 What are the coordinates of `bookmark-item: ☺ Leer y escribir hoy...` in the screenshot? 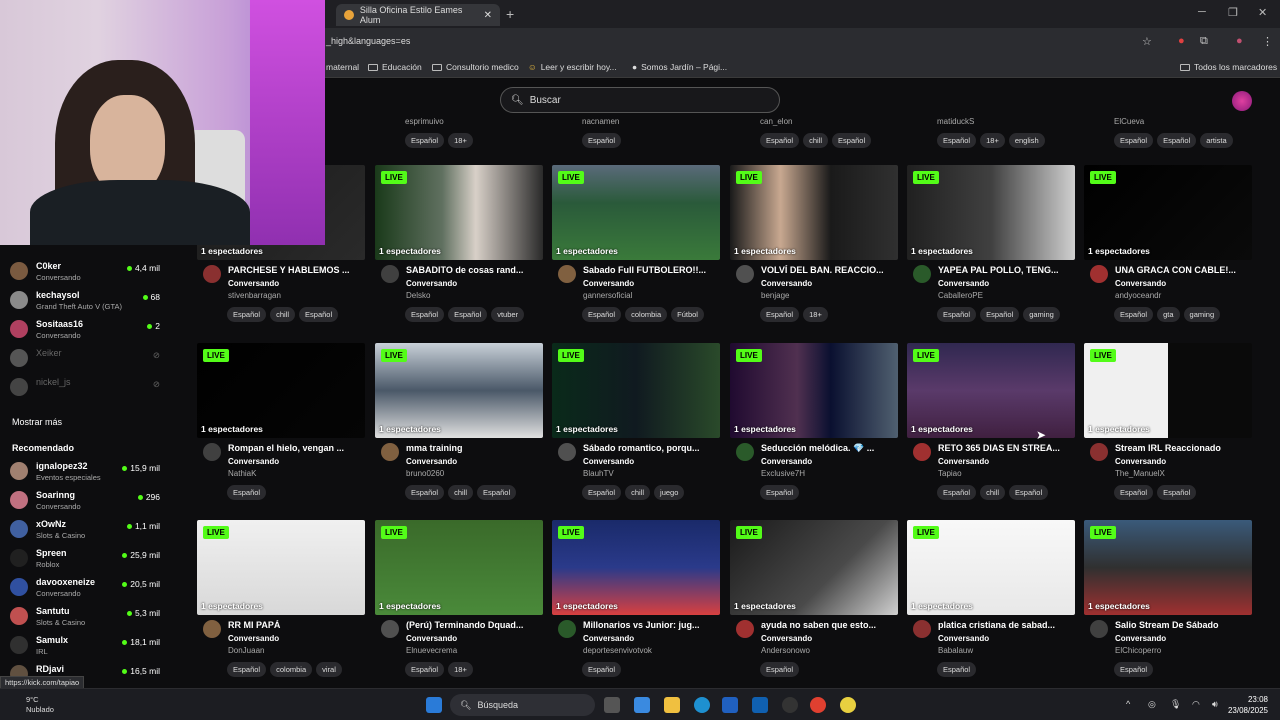 It's located at (572, 67).